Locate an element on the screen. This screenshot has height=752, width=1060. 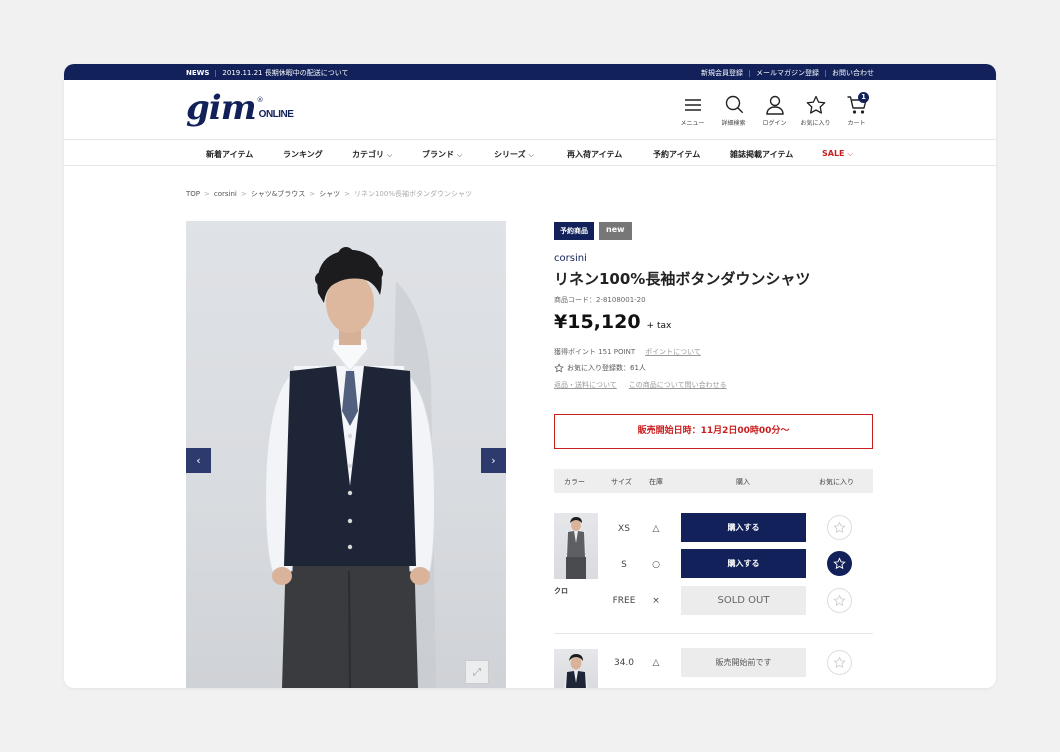
nav-ranking: ランキング is located at coordinates (303, 154).